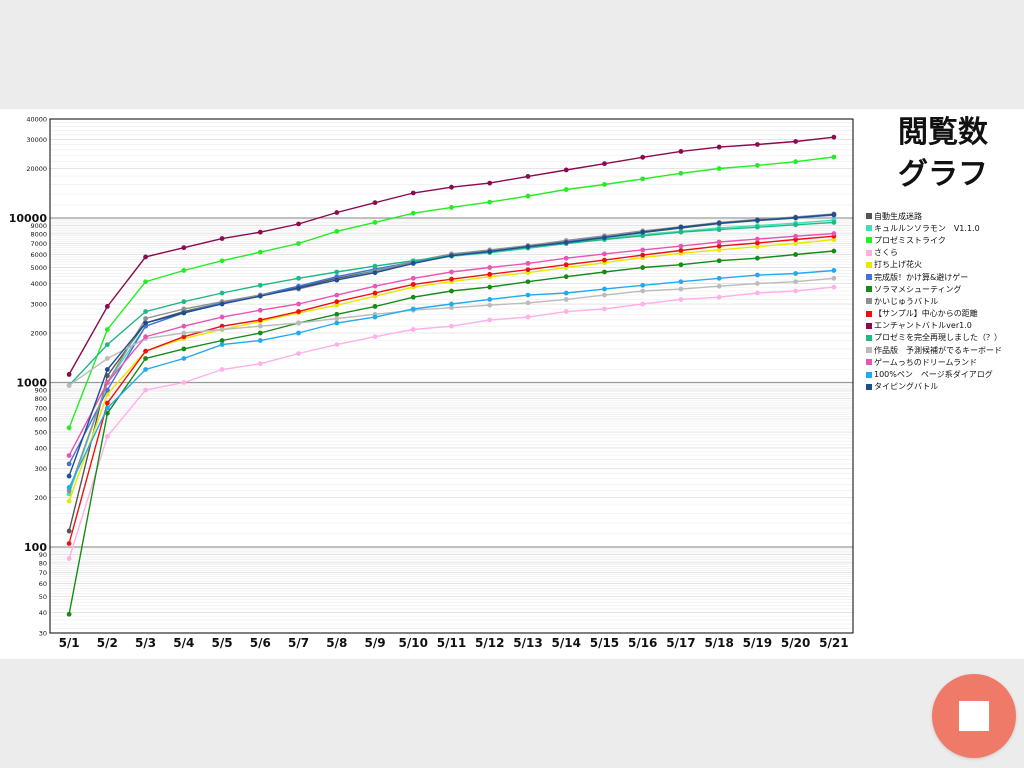  Describe the element at coordinates (41, 469) in the screenshot. I see `y-tick-label: 300` at that location.